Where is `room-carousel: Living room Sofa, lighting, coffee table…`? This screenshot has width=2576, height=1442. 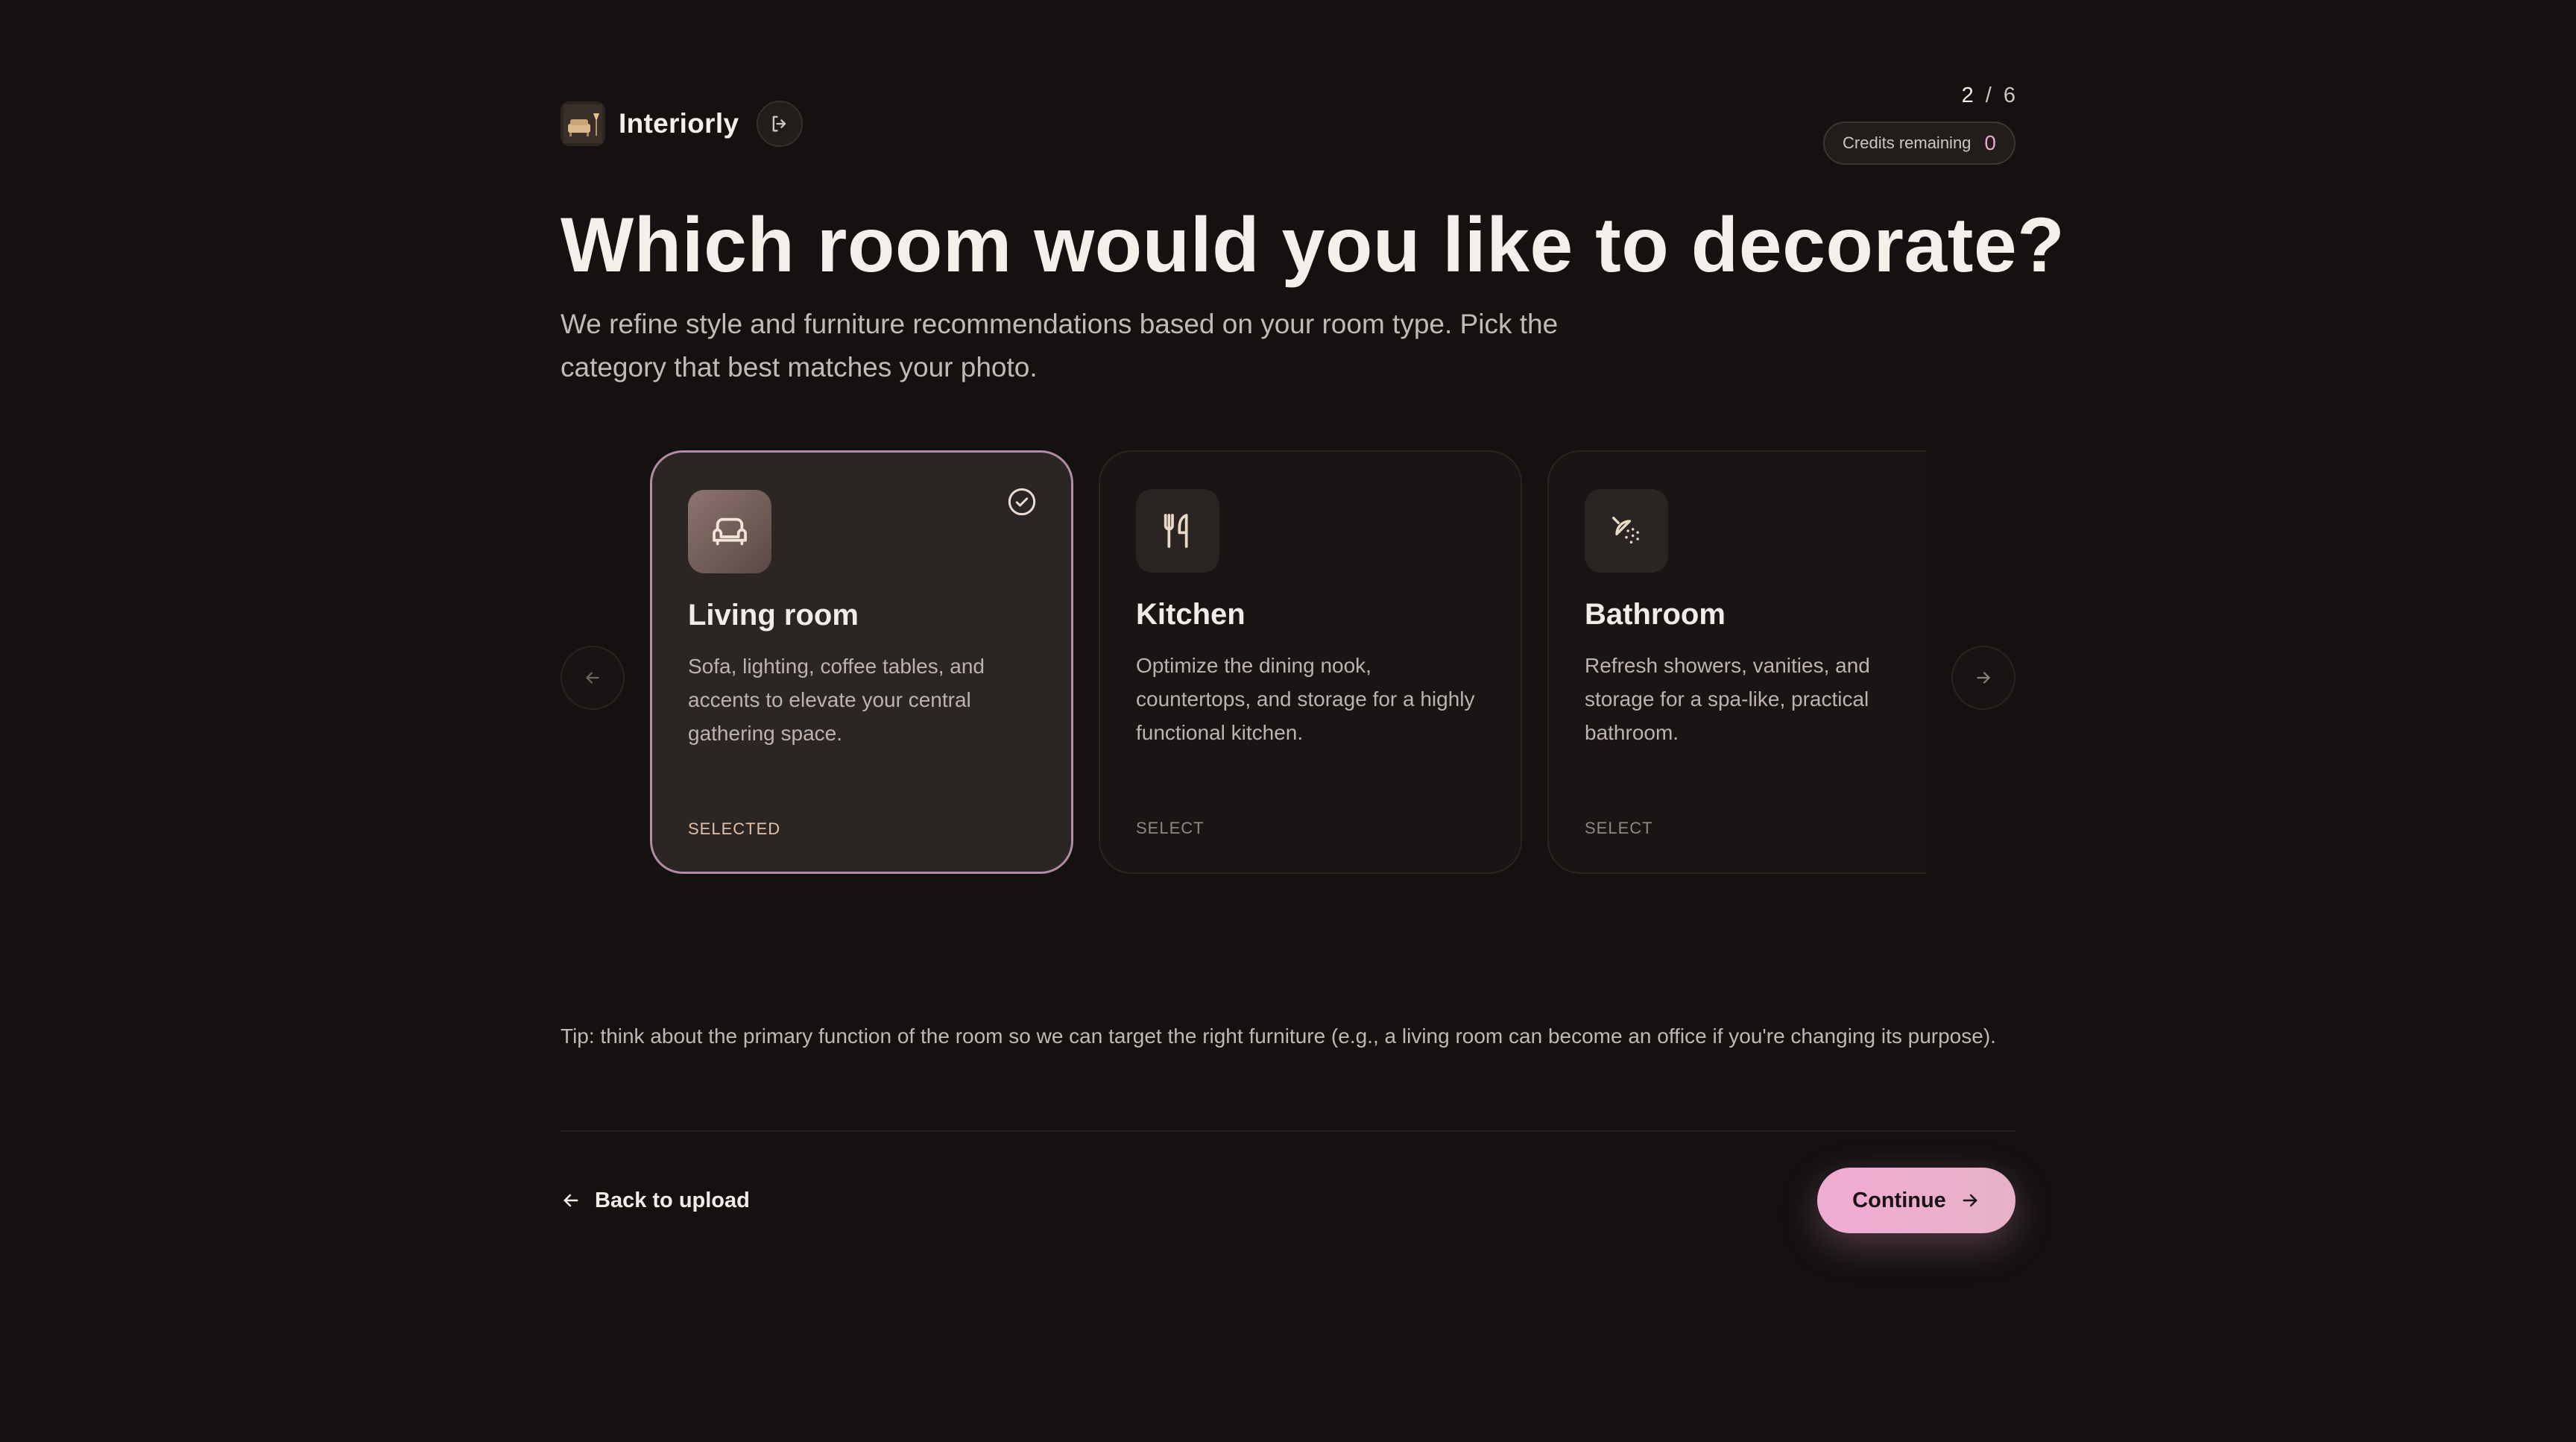 room-carousel: Living room Sofa, lighting, coffee table… is located at coordinates (1288, 663).